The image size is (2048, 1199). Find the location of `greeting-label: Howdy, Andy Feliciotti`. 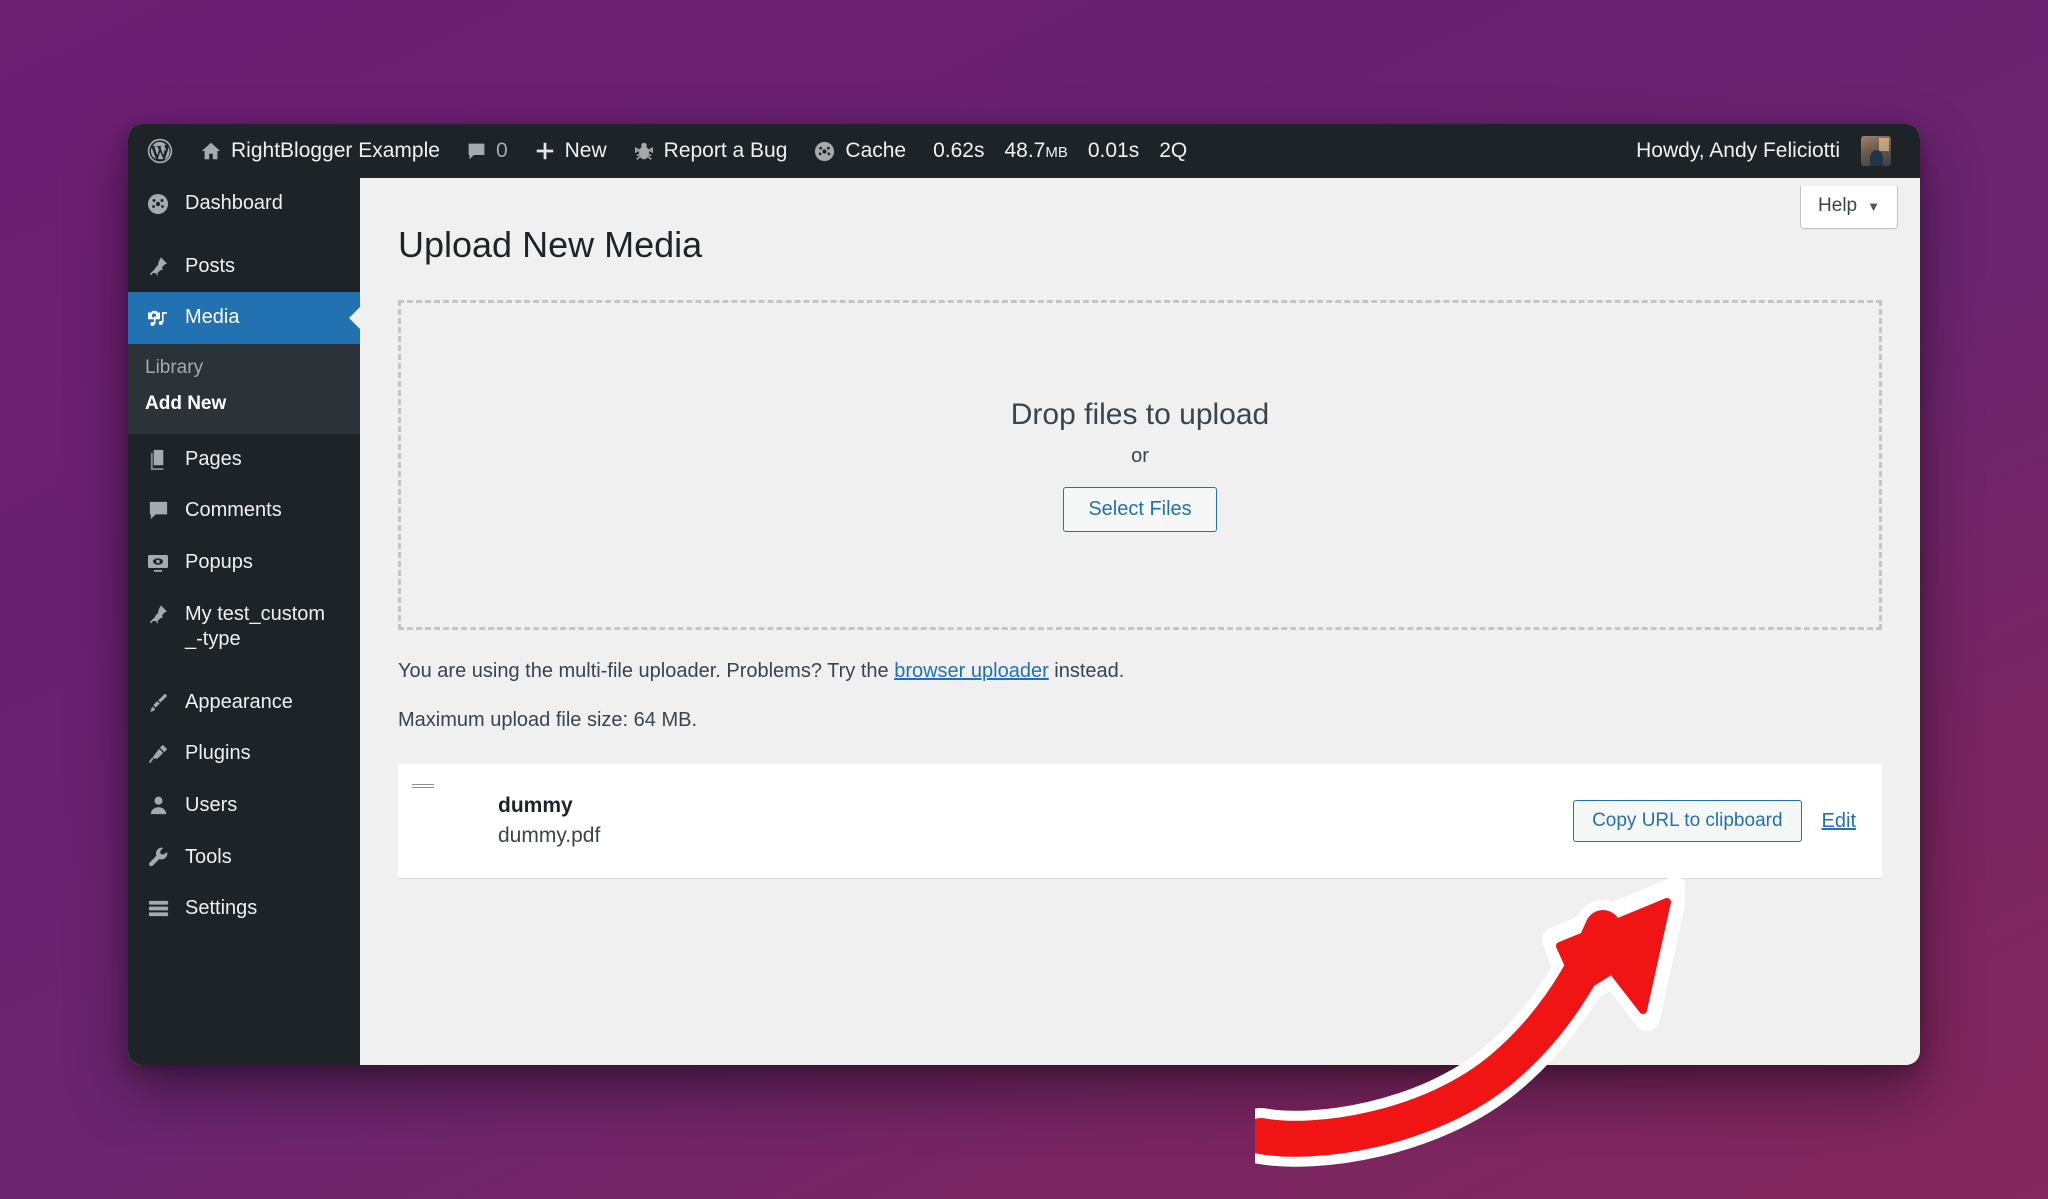

greeting-label: Howdy, Andy Feliciotti is located at coordinates (1738, 150).